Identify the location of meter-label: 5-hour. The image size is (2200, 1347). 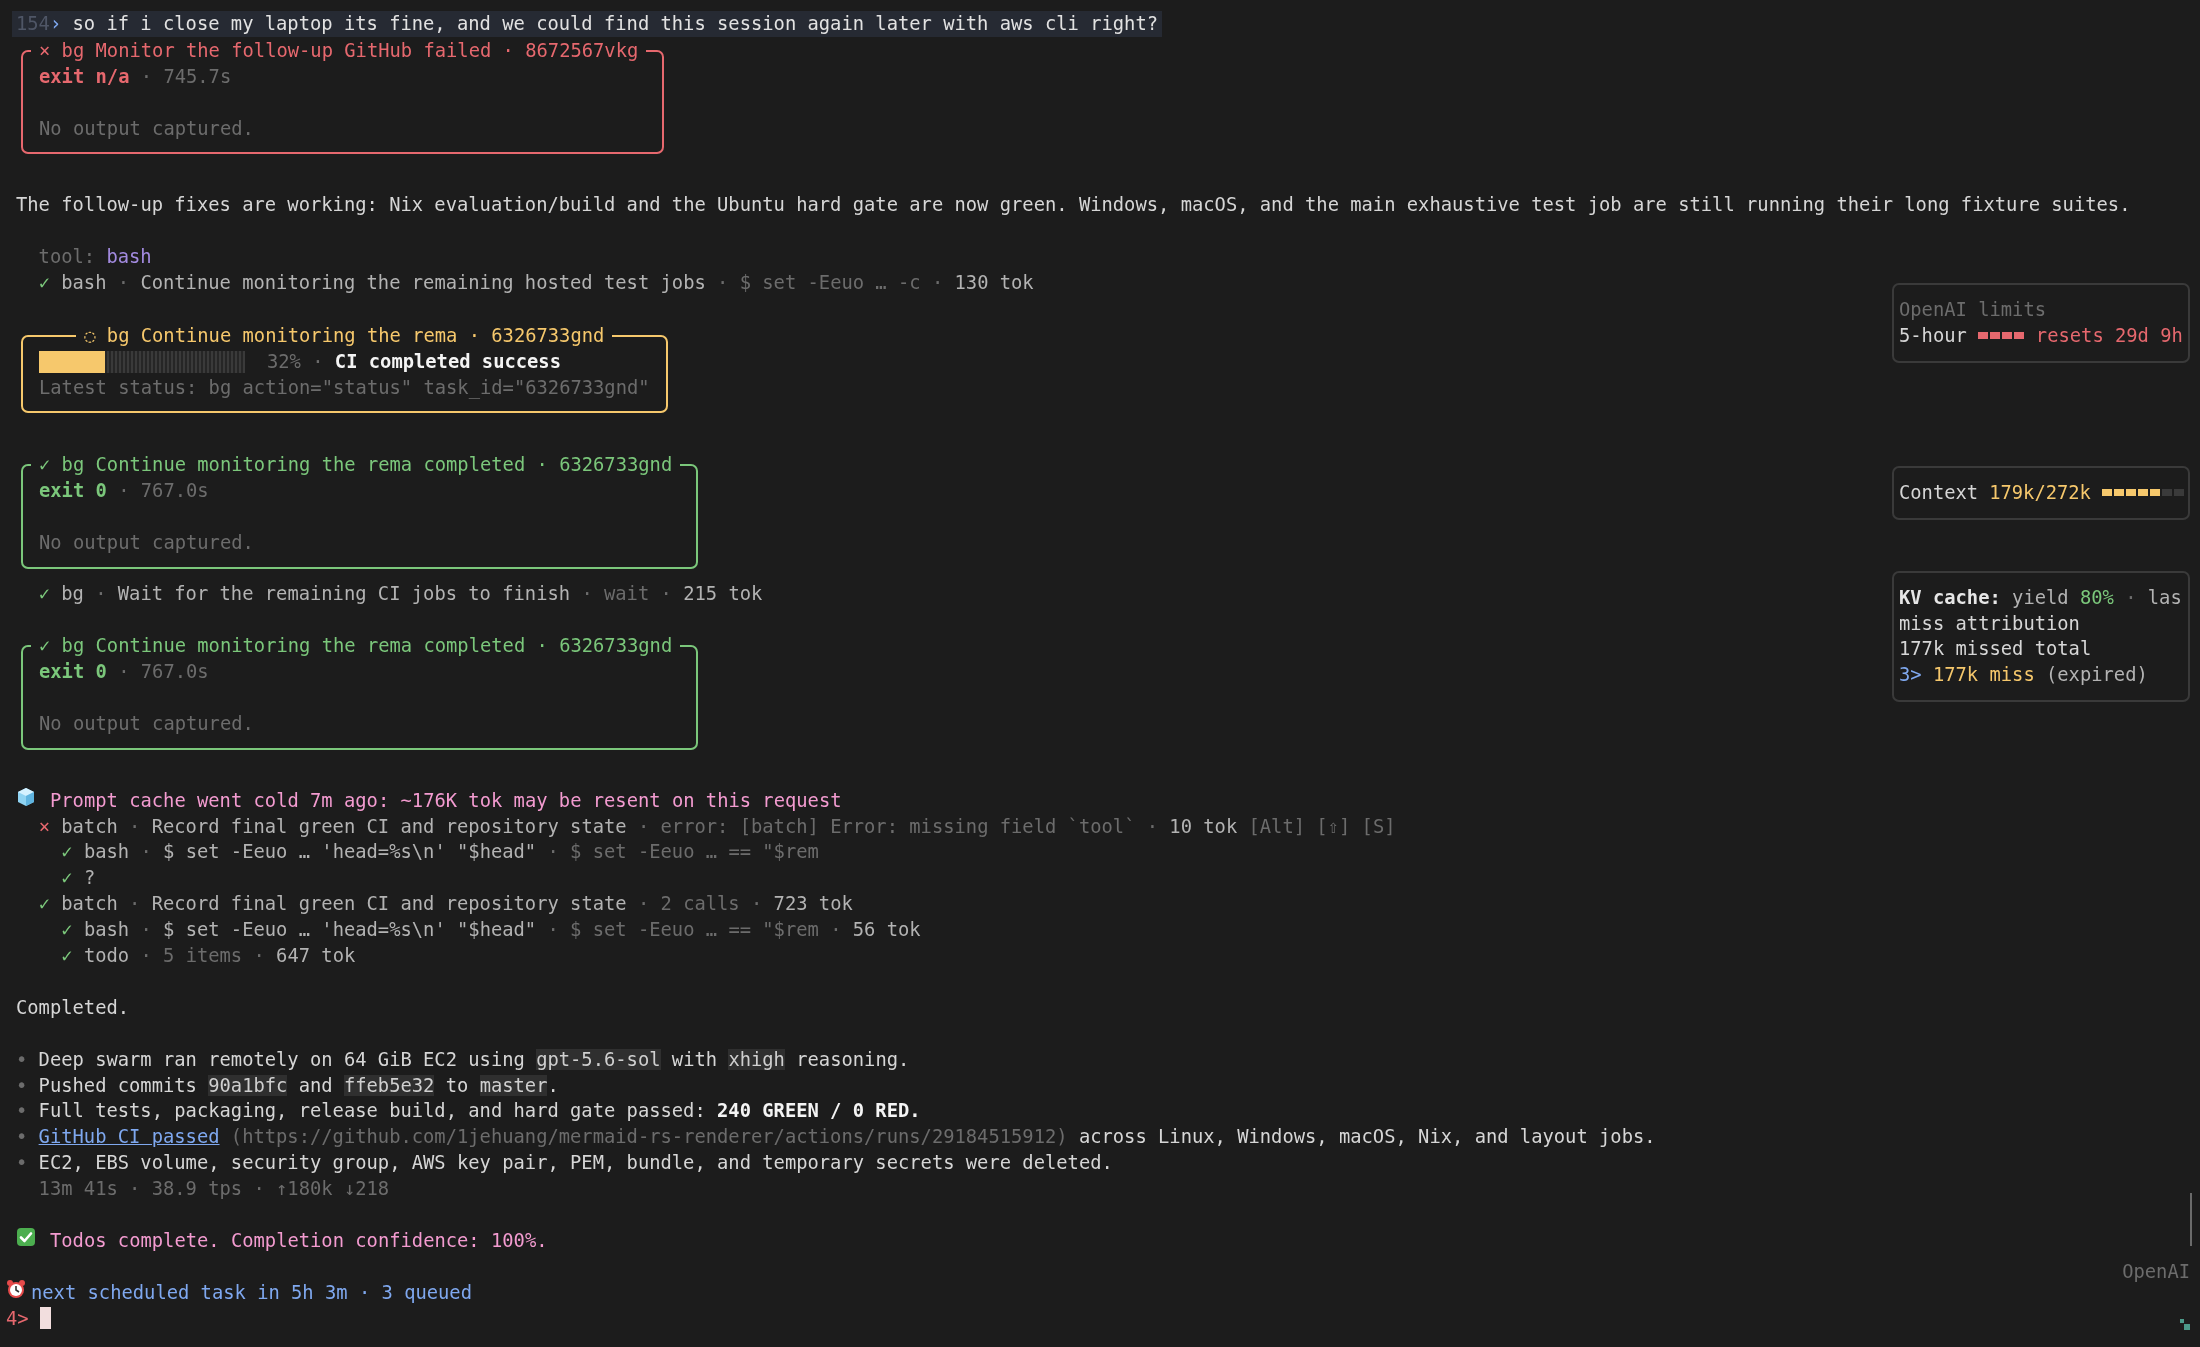
(1933, 335).